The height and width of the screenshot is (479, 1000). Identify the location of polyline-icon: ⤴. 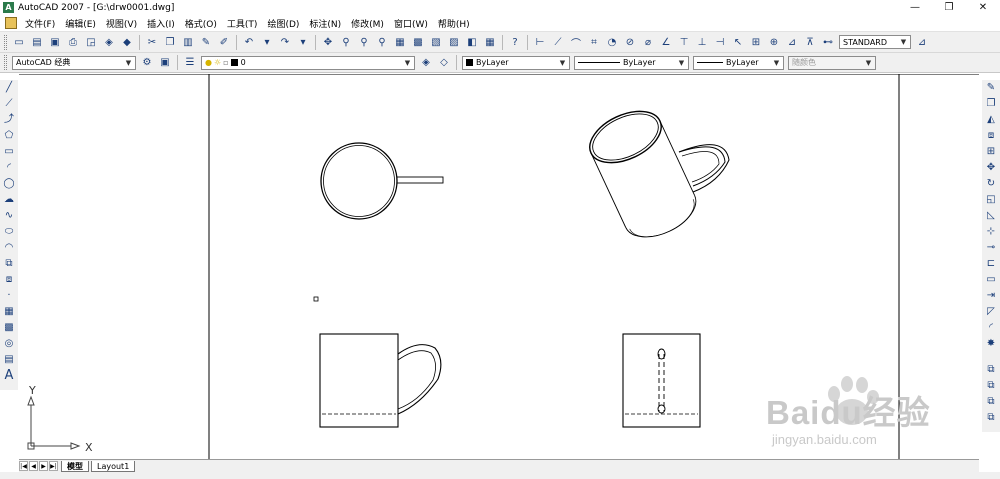
(9, 120).